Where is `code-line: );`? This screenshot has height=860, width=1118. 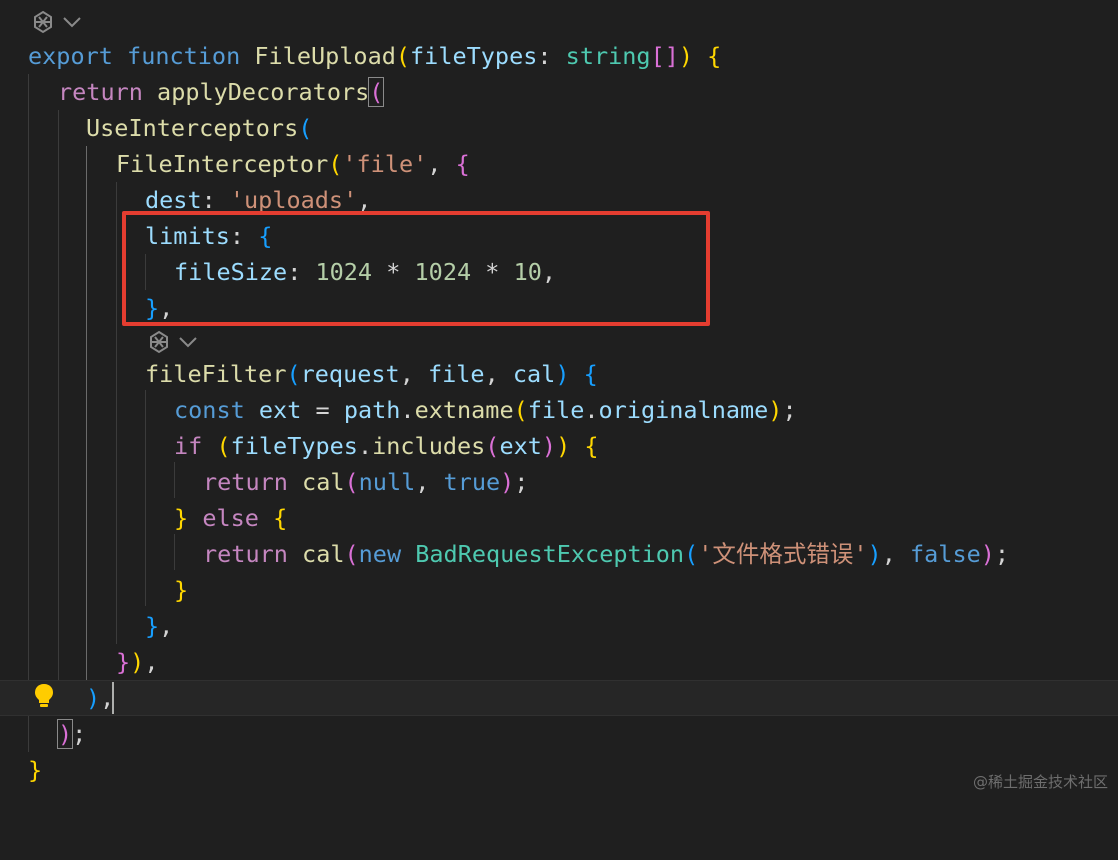
code-line: ); is located at coordinates (559, 734).